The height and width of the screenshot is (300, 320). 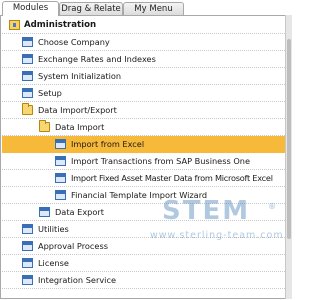 What do you see at coordinates (50, 93) in the screenshot?
I see `tree-item-label: Setup` at bounding box center [50, 93].